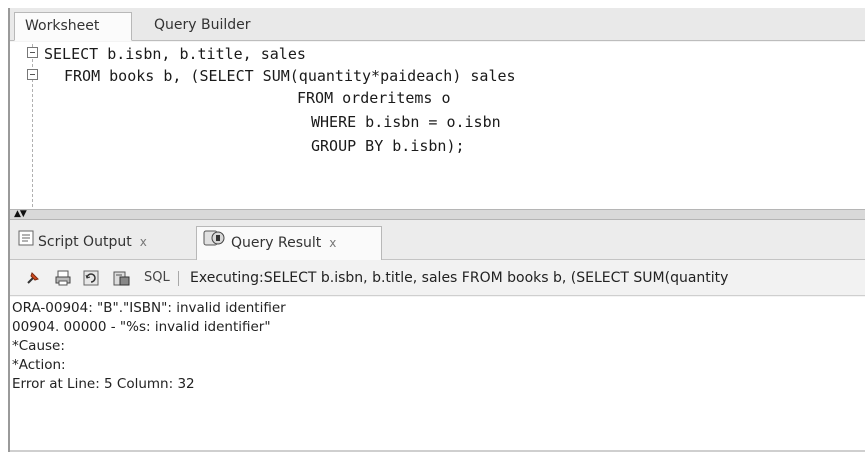 Image resolution: width=865 pixels, height=452 pixels. What do you see at coordinates (388, 146) in the screenshot?
I see `code-line-5: GROUP BY b.isbn);` at bounding box center [388, 146].